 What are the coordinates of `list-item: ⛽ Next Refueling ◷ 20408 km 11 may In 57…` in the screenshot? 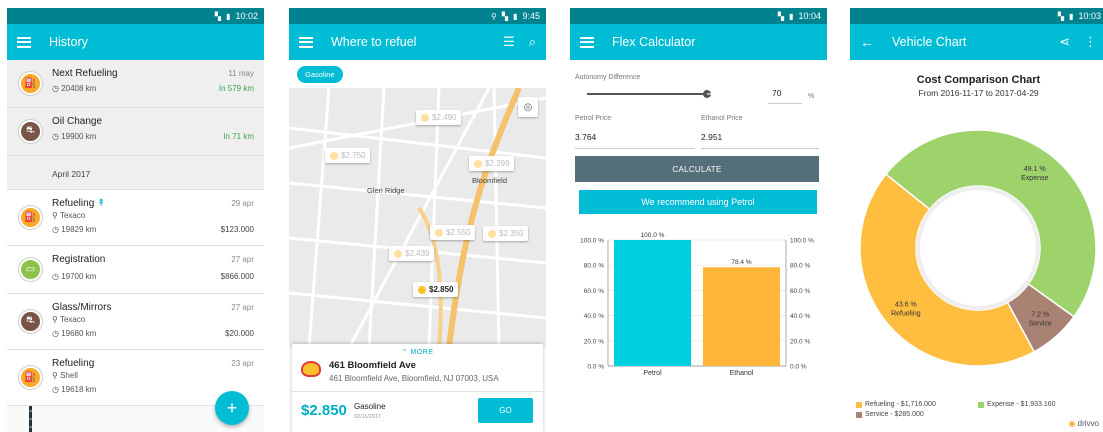 It's located at (135, 84).